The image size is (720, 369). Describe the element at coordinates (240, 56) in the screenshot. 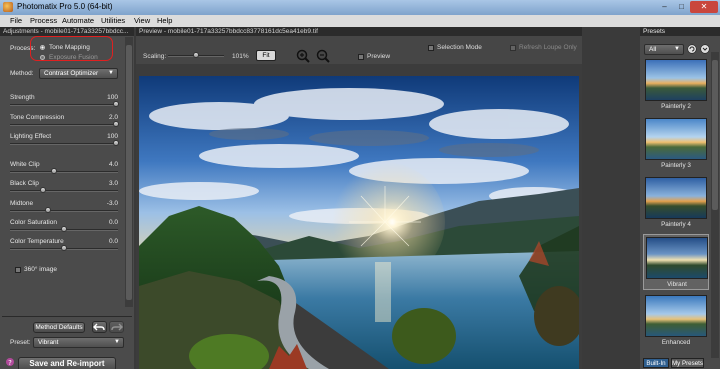

I see `scaling-value: 101%` at that location.